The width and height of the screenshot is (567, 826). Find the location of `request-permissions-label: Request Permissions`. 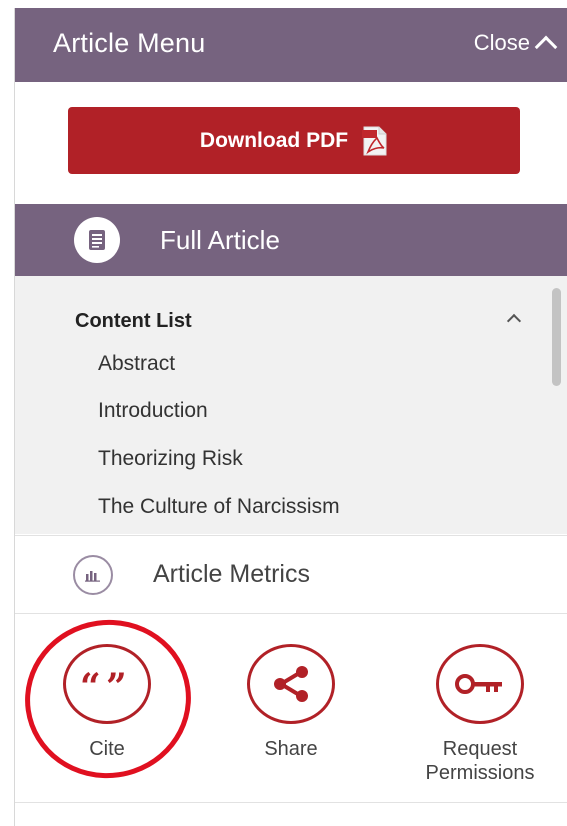

request-permissions-label: Request Permissions is located at coordinates (480, 761).